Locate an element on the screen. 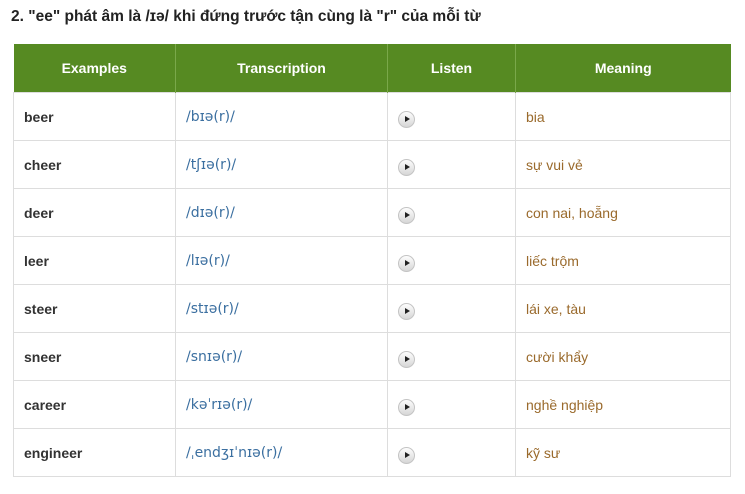  table-row: beer /bɪə(r)/ bia is located at coordinates (372, 116).